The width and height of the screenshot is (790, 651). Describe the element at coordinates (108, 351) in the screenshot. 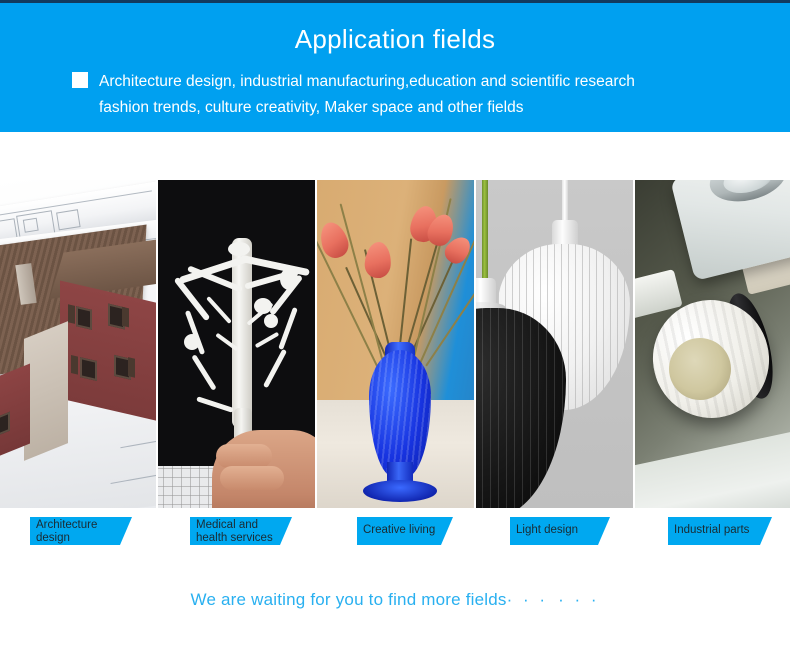

I see `house-wall-red` at that location.